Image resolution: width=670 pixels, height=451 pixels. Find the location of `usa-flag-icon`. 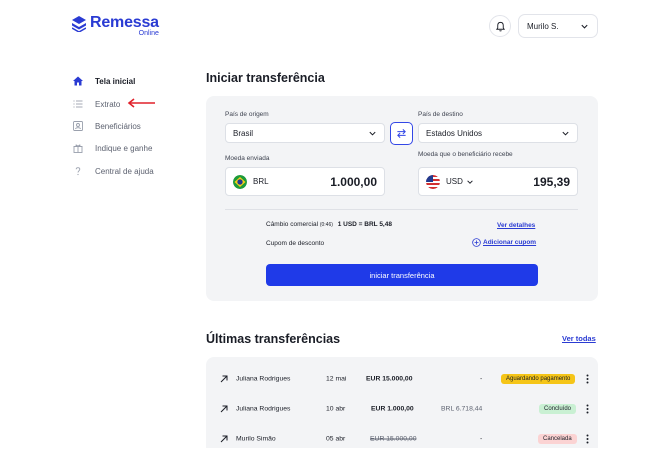

usa-flag-icon is located at coordinates (433, 181).